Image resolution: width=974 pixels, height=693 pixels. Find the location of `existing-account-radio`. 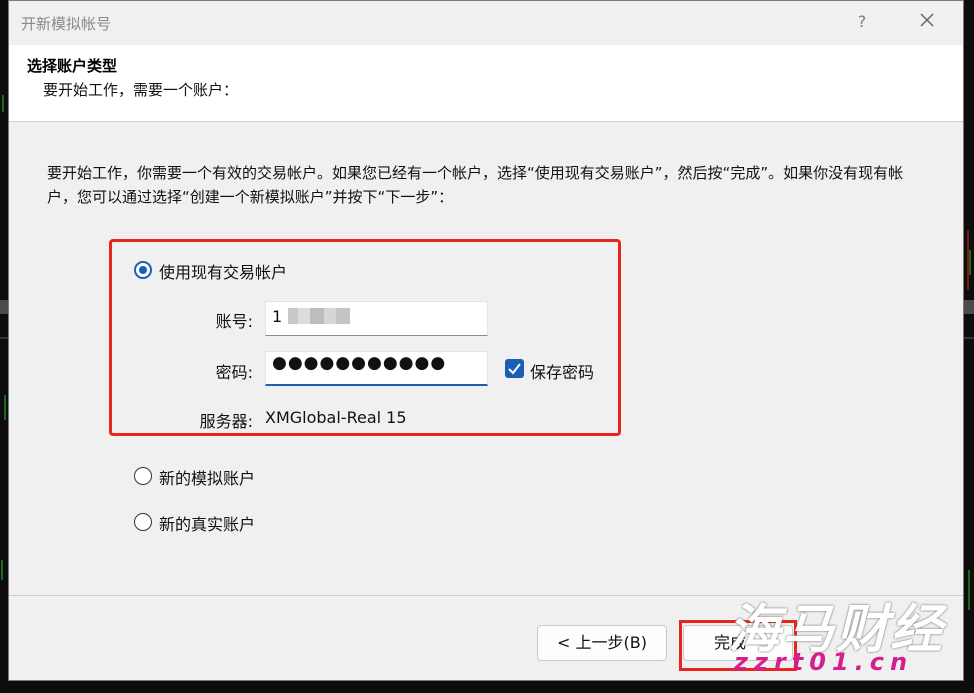

existing-account-radio is located at coordinates (143, 270).